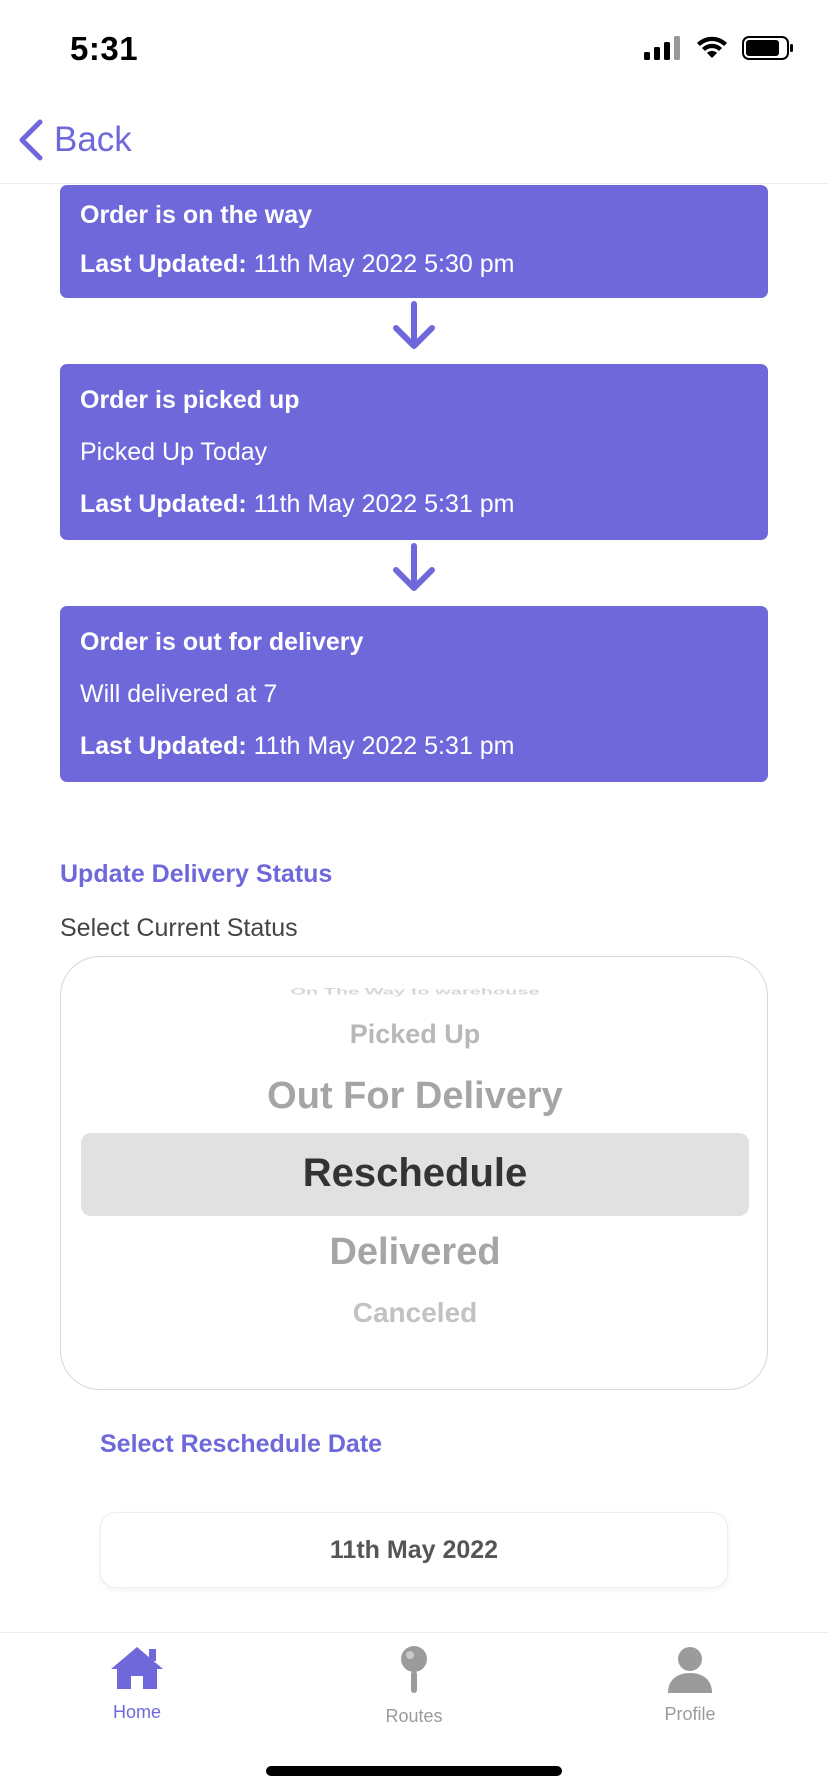  I want to click on update-status-subtitle: Select Current Status, so click(179, 928).